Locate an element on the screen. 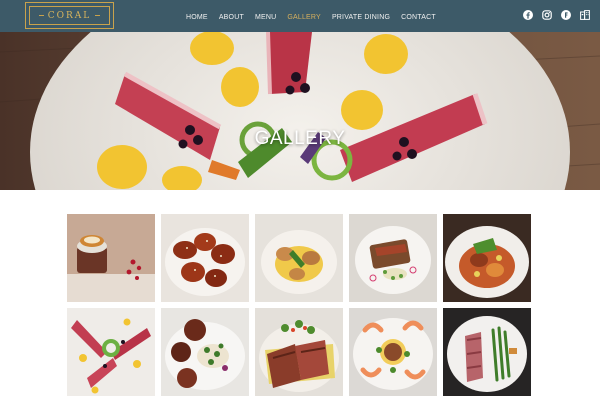 Image resolution: width=600 pixels, height=400 pixels. nav-gallery: GALLERY is located at coordinates (304, 17).